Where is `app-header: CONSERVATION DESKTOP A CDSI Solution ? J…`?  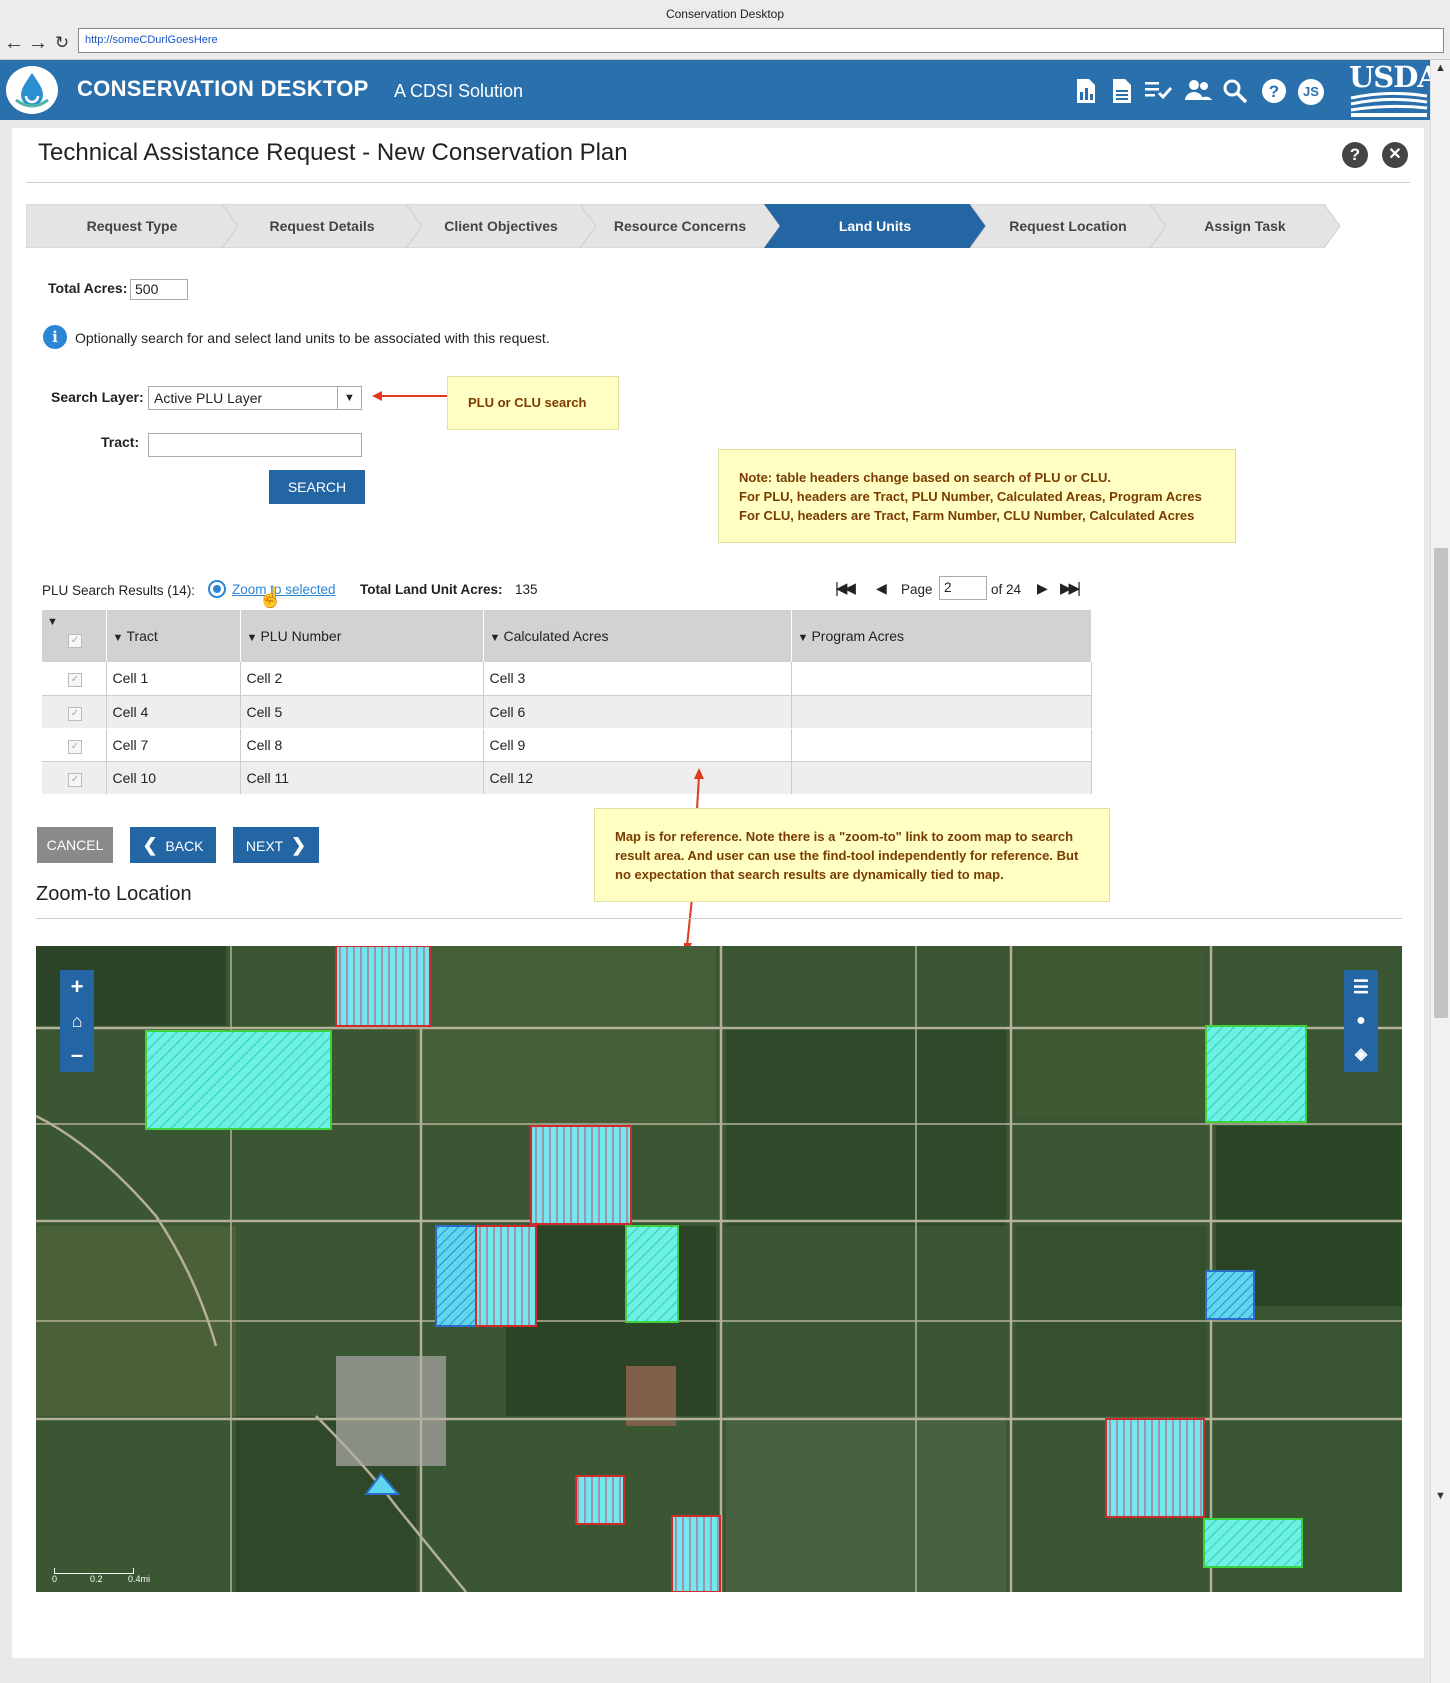 app-header: CONSERVATION DESKTOP A CDSI Solution ? J… is located at coordinates (720, 90).